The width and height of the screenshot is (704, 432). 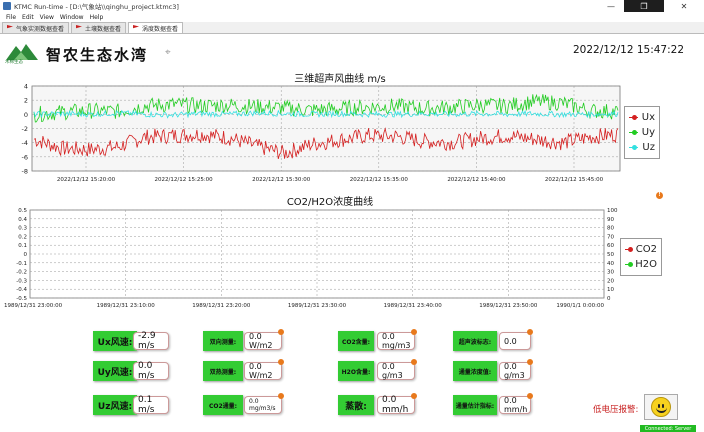 I want to click on menu-view: View, so click(x=47, y=17).